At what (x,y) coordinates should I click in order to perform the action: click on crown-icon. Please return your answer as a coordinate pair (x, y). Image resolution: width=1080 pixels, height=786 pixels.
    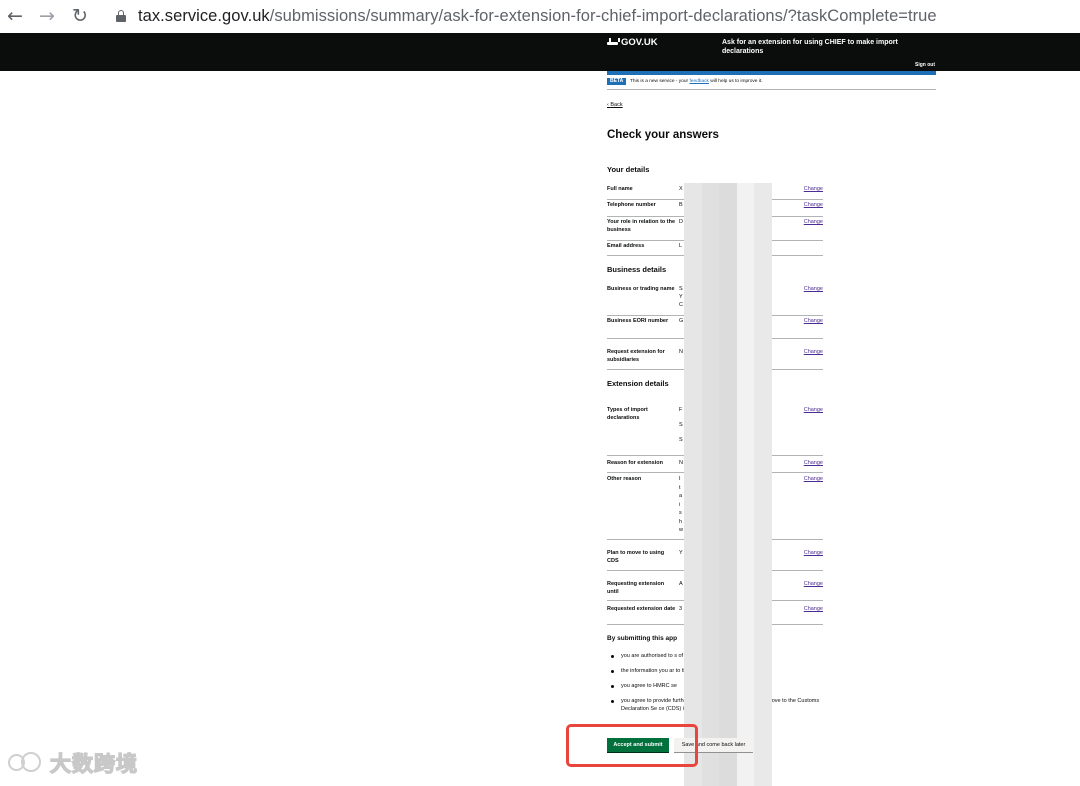
    Looking at the image, I should click on (613, 41).